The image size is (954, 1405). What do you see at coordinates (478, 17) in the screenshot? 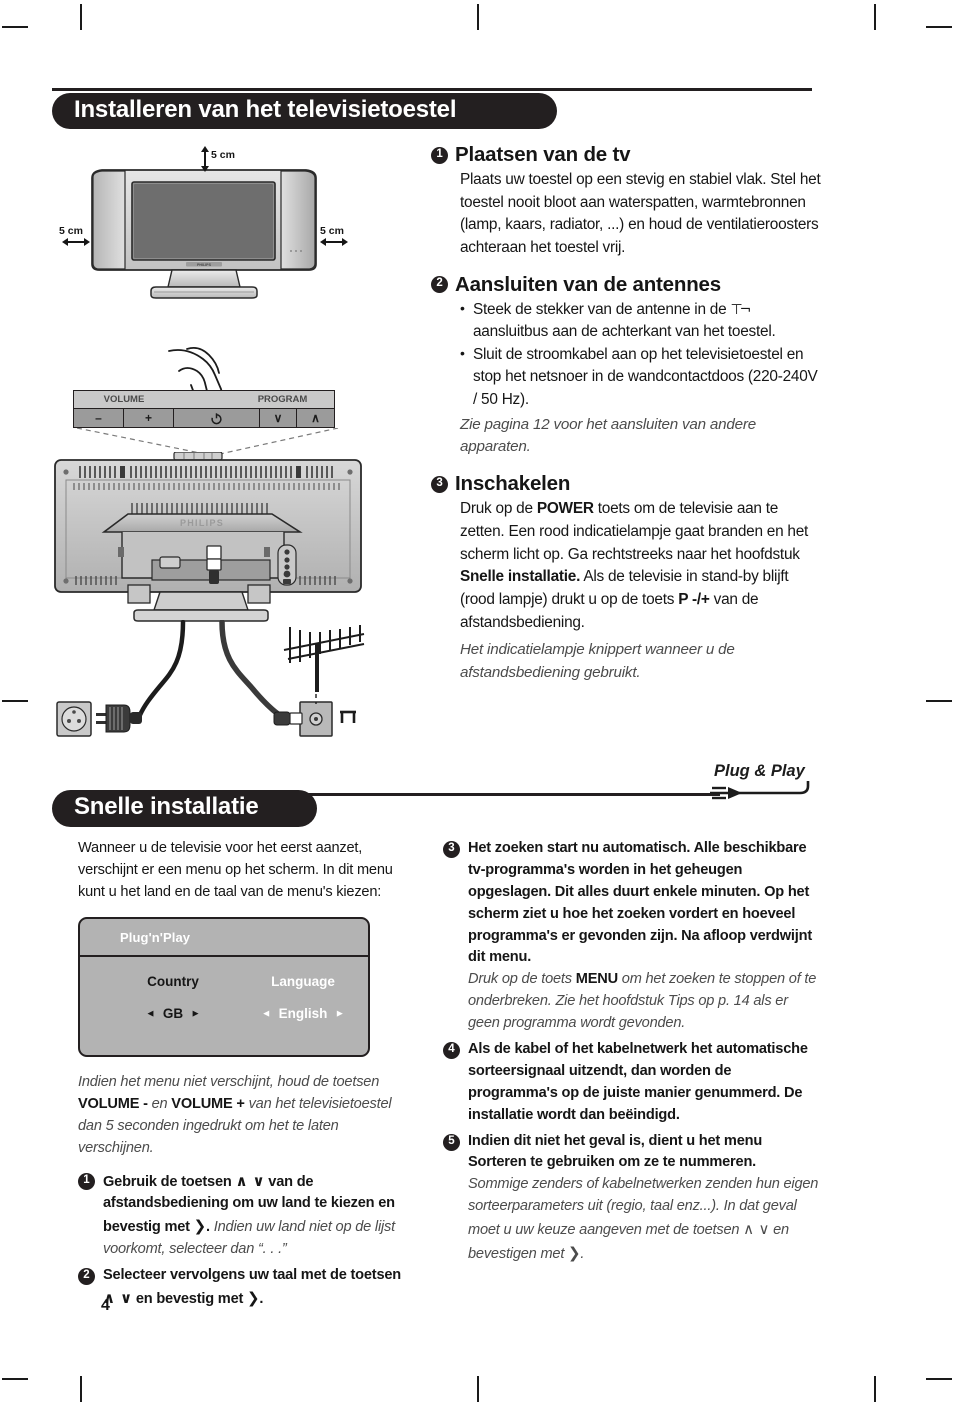
I see `crop-mark-top-mid` at bounding box center [478, 17].